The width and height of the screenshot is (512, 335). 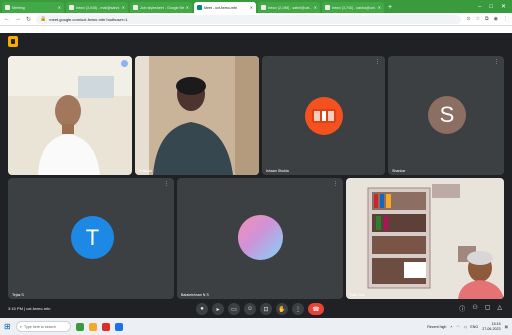 What do you see at coordinates (218, 309) in the screenshot?
I see `camera-icon: ▸` at bounding box center [218, 309].